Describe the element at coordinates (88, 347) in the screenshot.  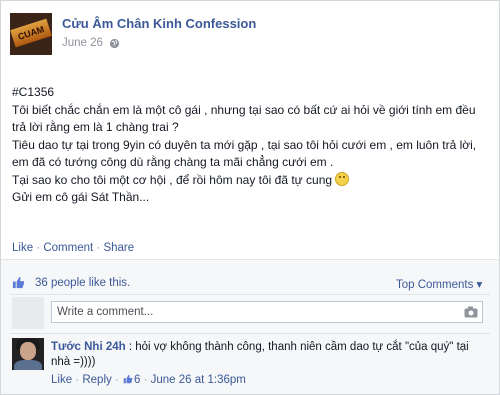
I see `comment-author-link: Tước Nhi 24h` at that location.